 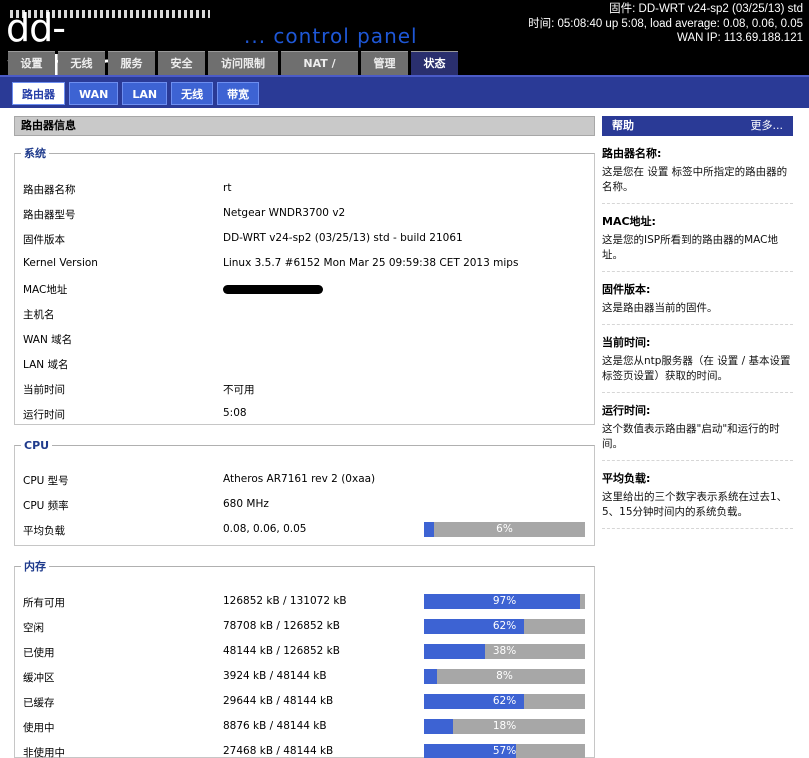 What do you see at coordinates (504, 601) in the screenshot?
I see `usage-bar: 97%` at bounding box center [504, 601].